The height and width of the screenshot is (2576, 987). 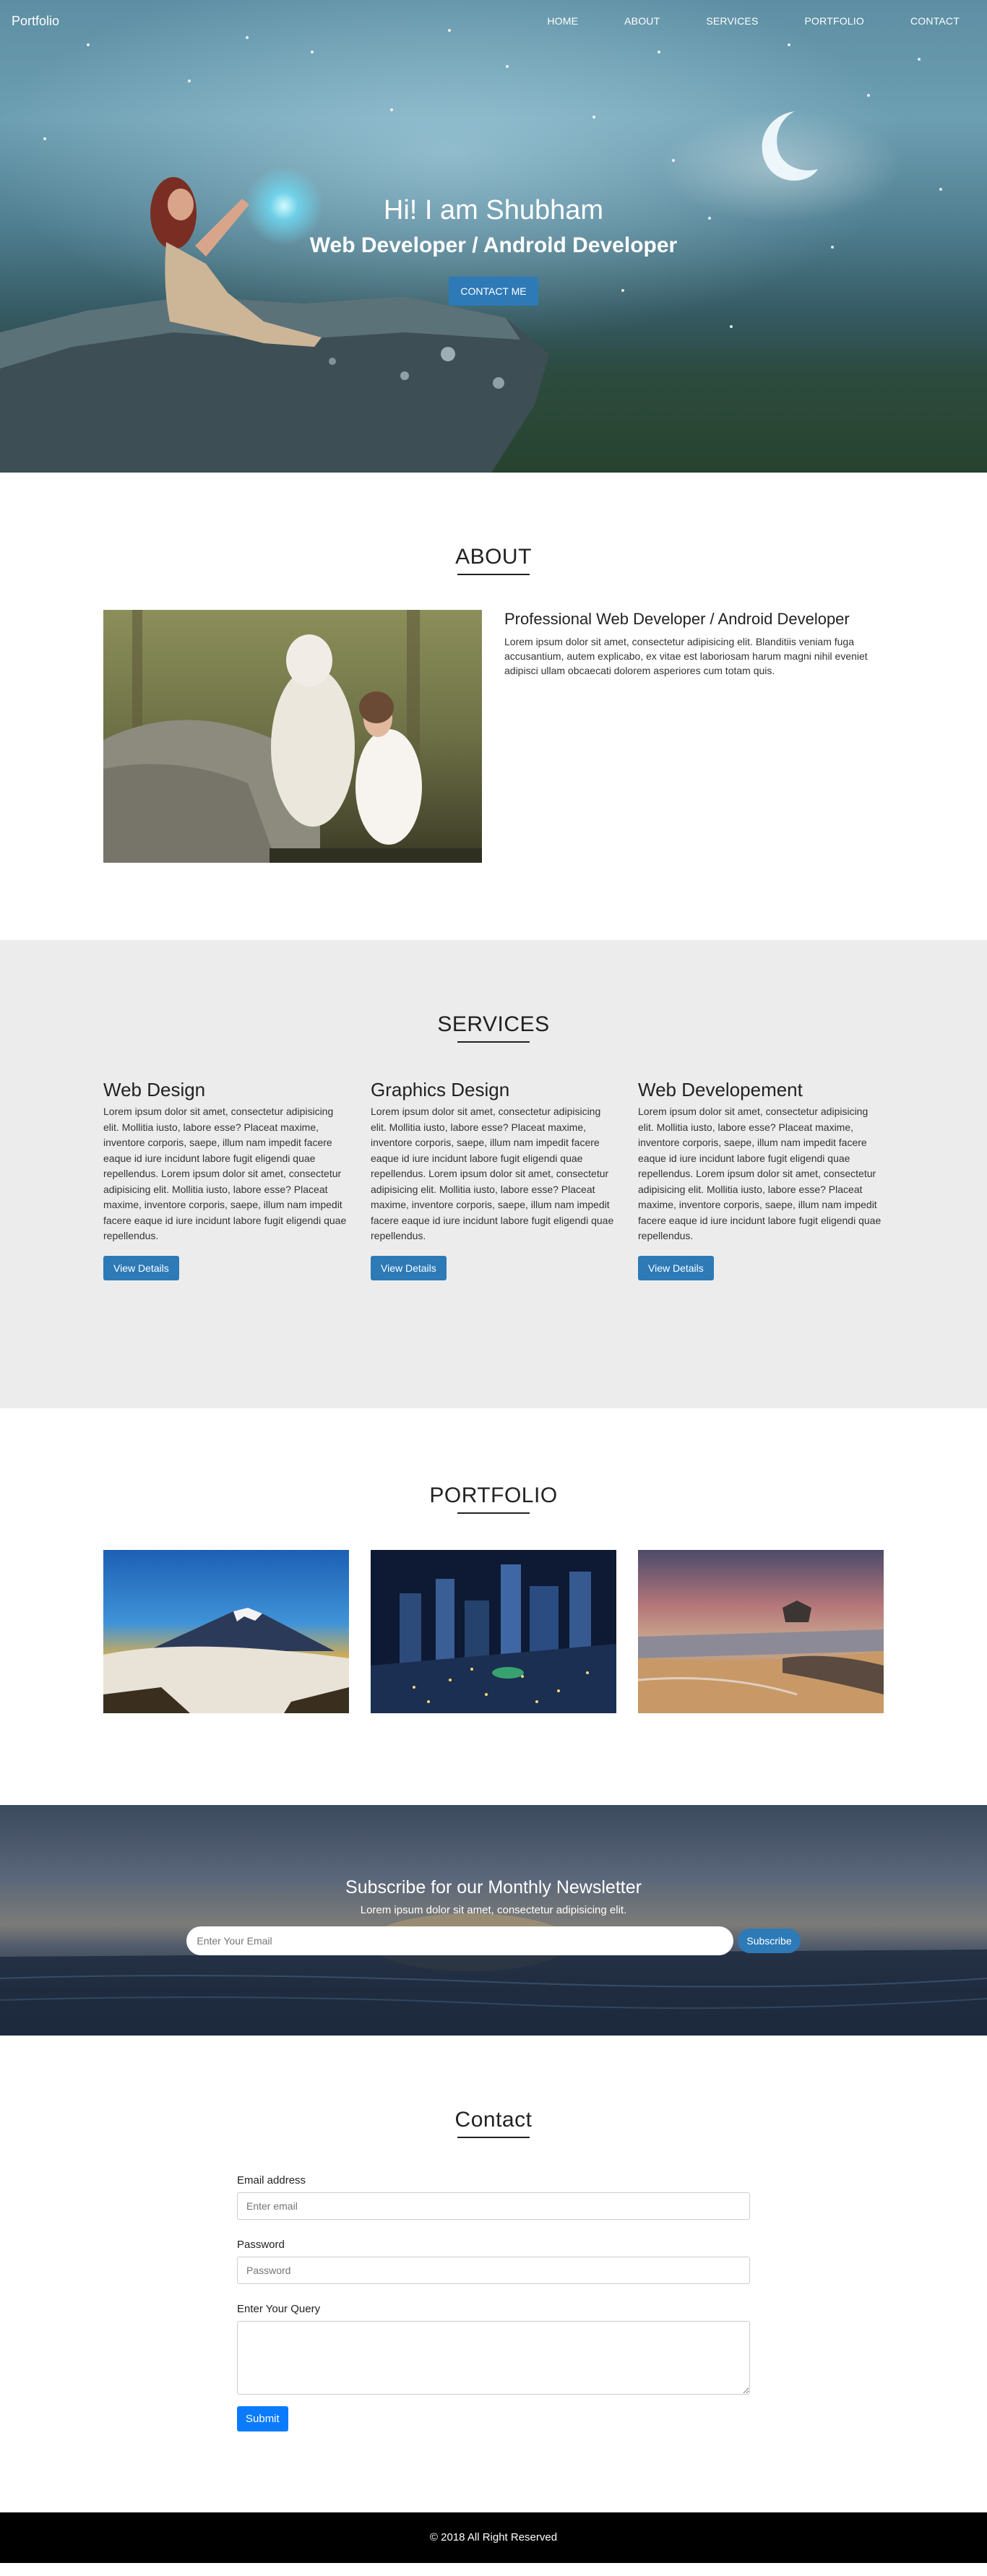 I want to click on moon-icon, so click(x=790, y=146).